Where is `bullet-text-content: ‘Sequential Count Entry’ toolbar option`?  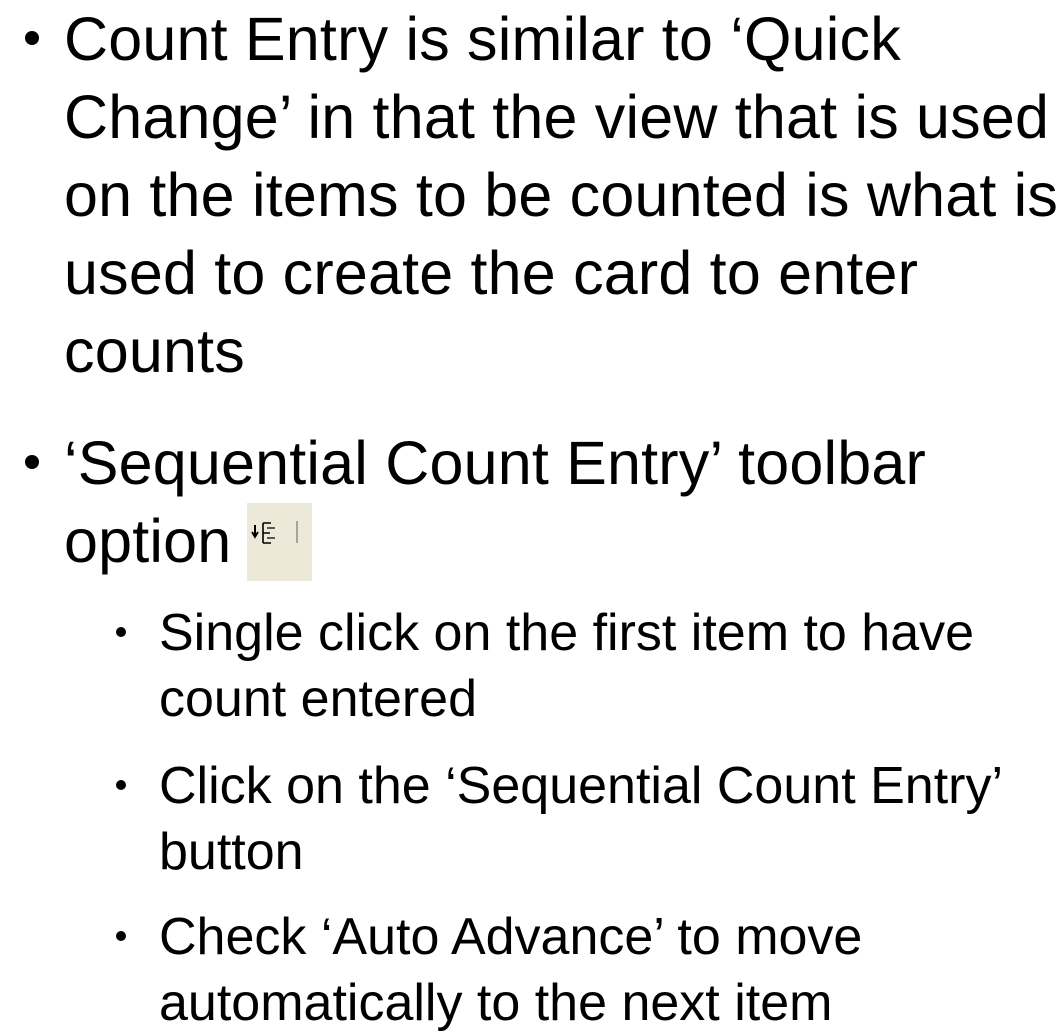
bullet-text-content: ‘Sequential Count Entry’ toolbar option is located at coordinates (495, 502).